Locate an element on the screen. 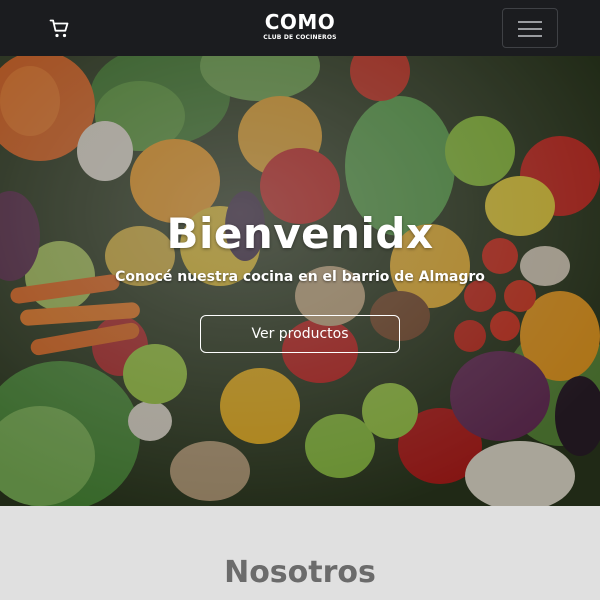 The width and height of the screenshot is (600, 600). brand-logo: COMO CLUB DE COCINEROS is located at coordinates (300, 28).